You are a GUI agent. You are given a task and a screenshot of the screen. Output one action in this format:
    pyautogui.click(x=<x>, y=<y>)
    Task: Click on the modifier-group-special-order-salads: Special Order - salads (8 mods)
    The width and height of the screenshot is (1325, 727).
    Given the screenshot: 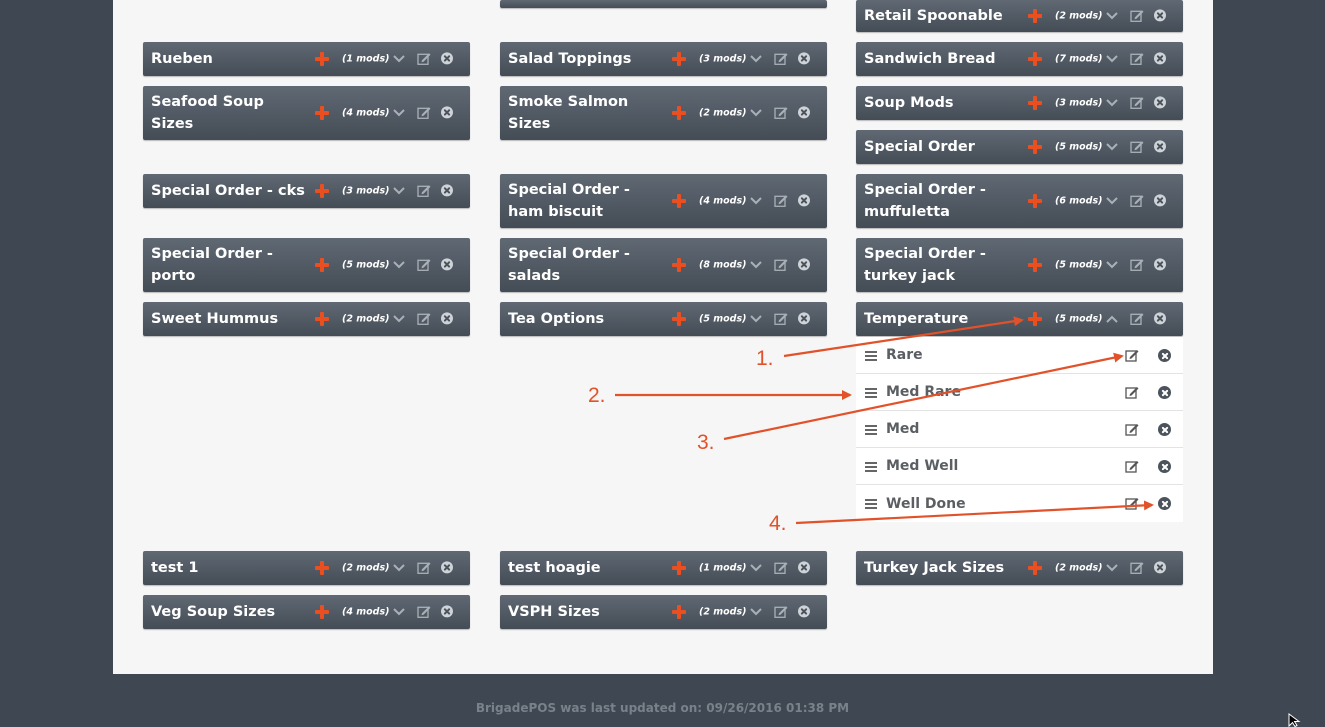 What is the action you would take?
    pyautogui.click(x=663, y=265)
    